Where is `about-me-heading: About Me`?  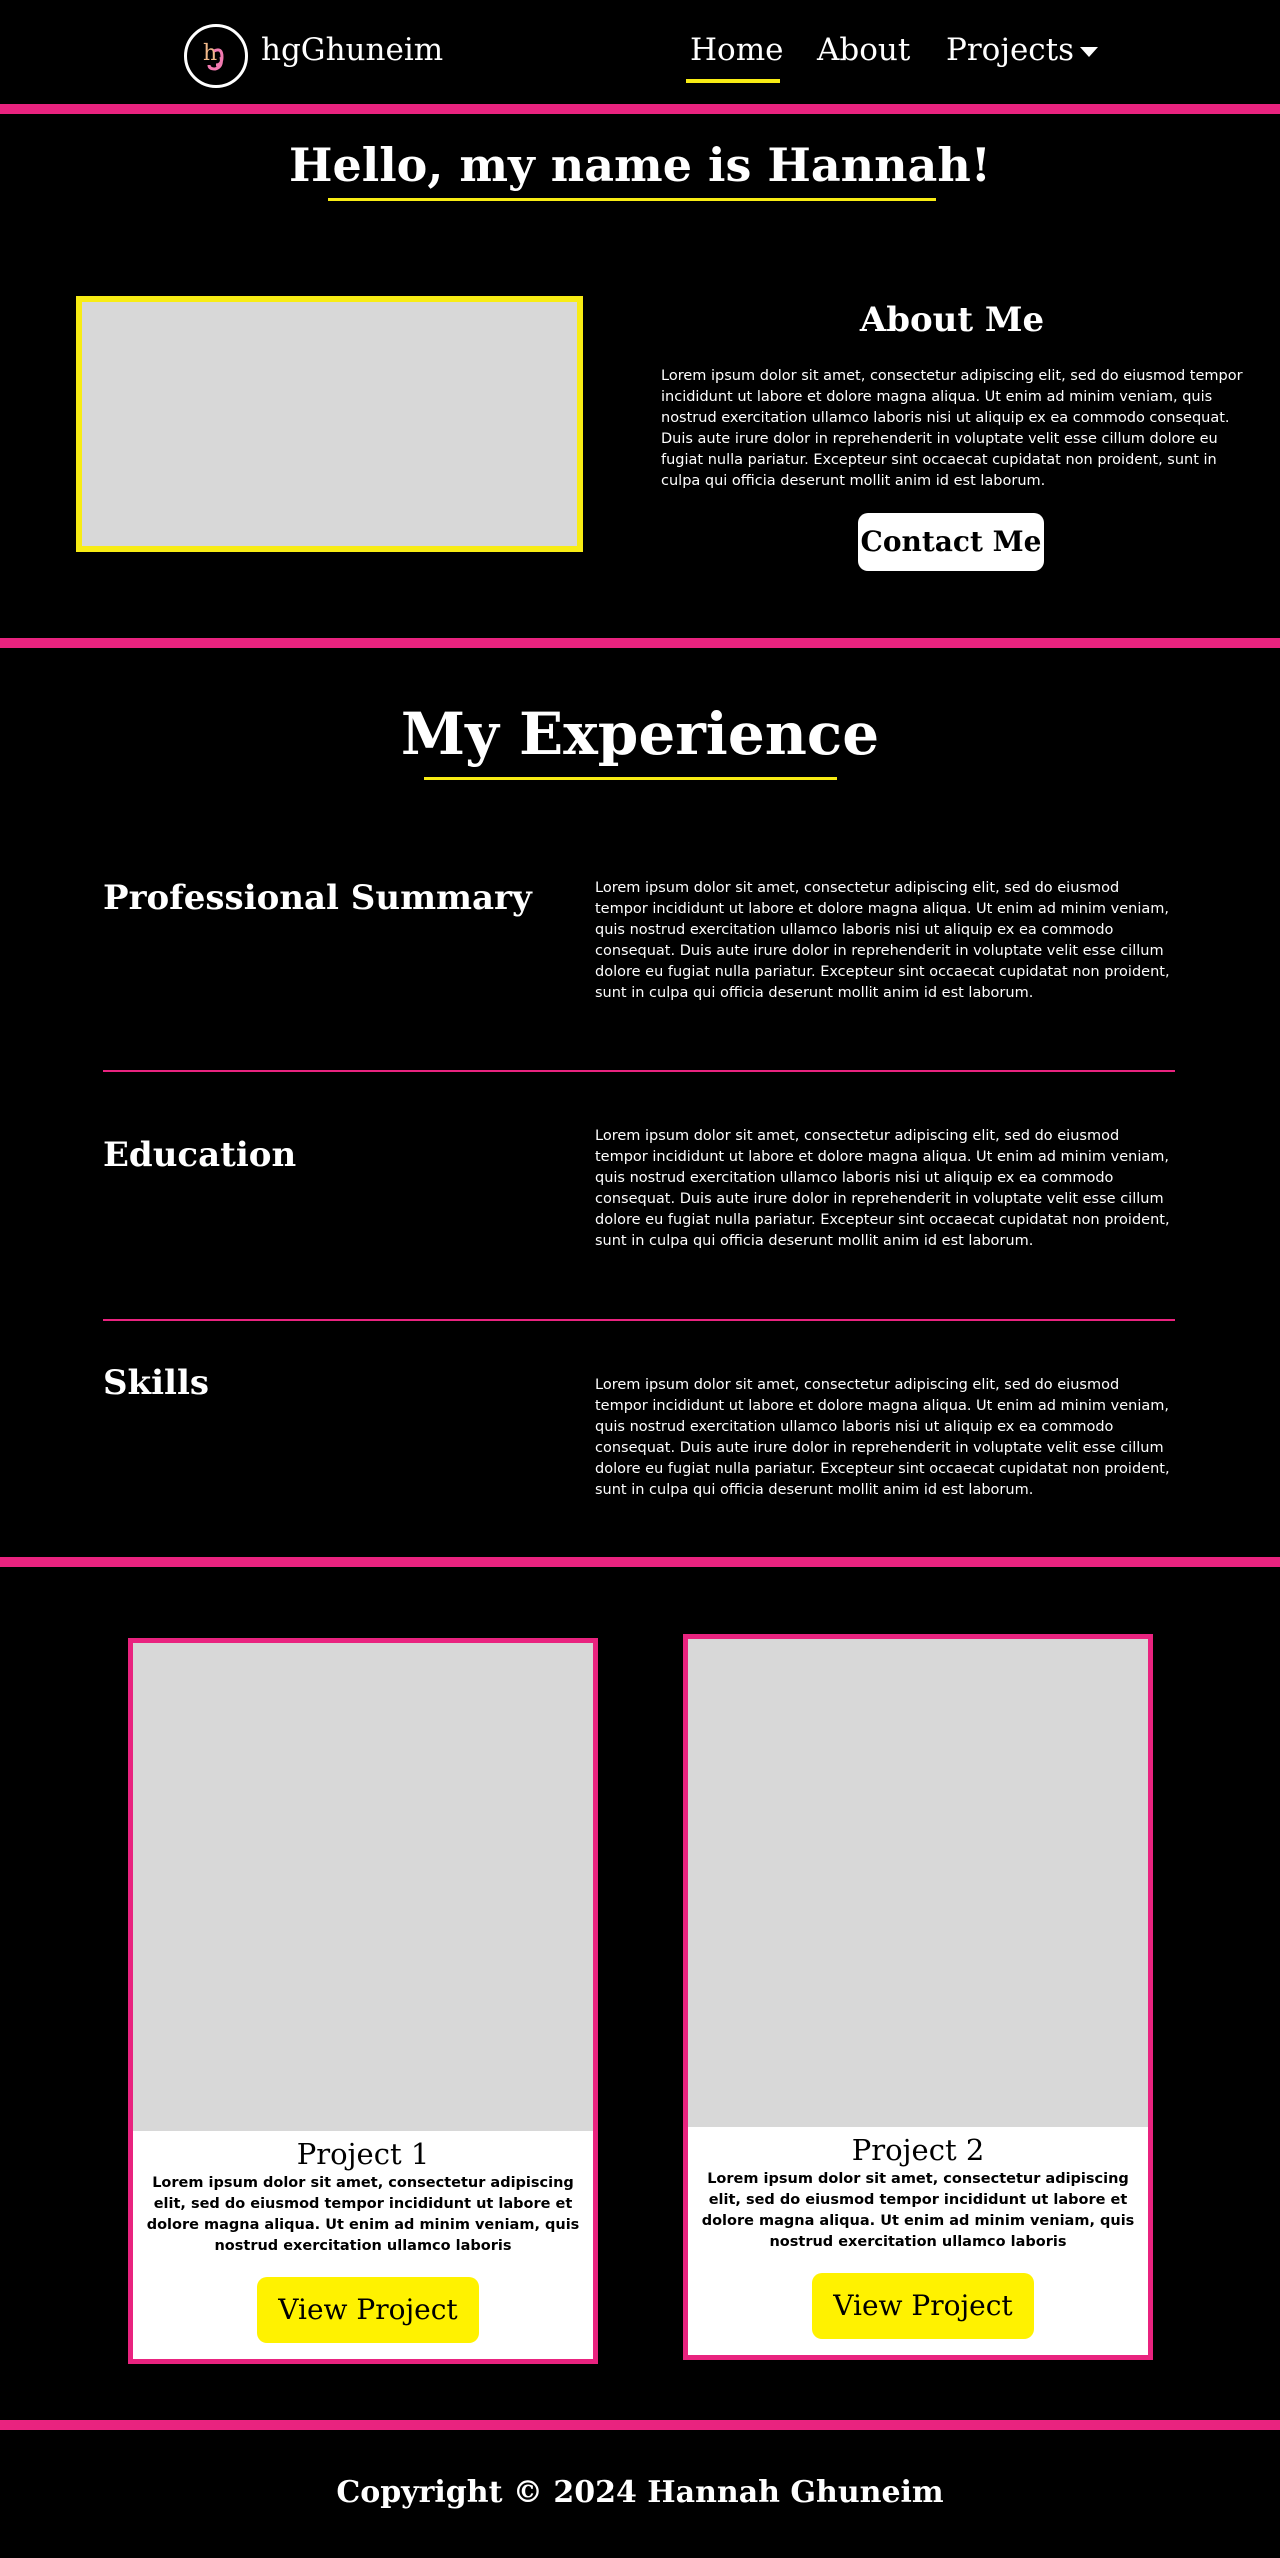
about-me-heading: About Me is located at coordinates (952, 320).